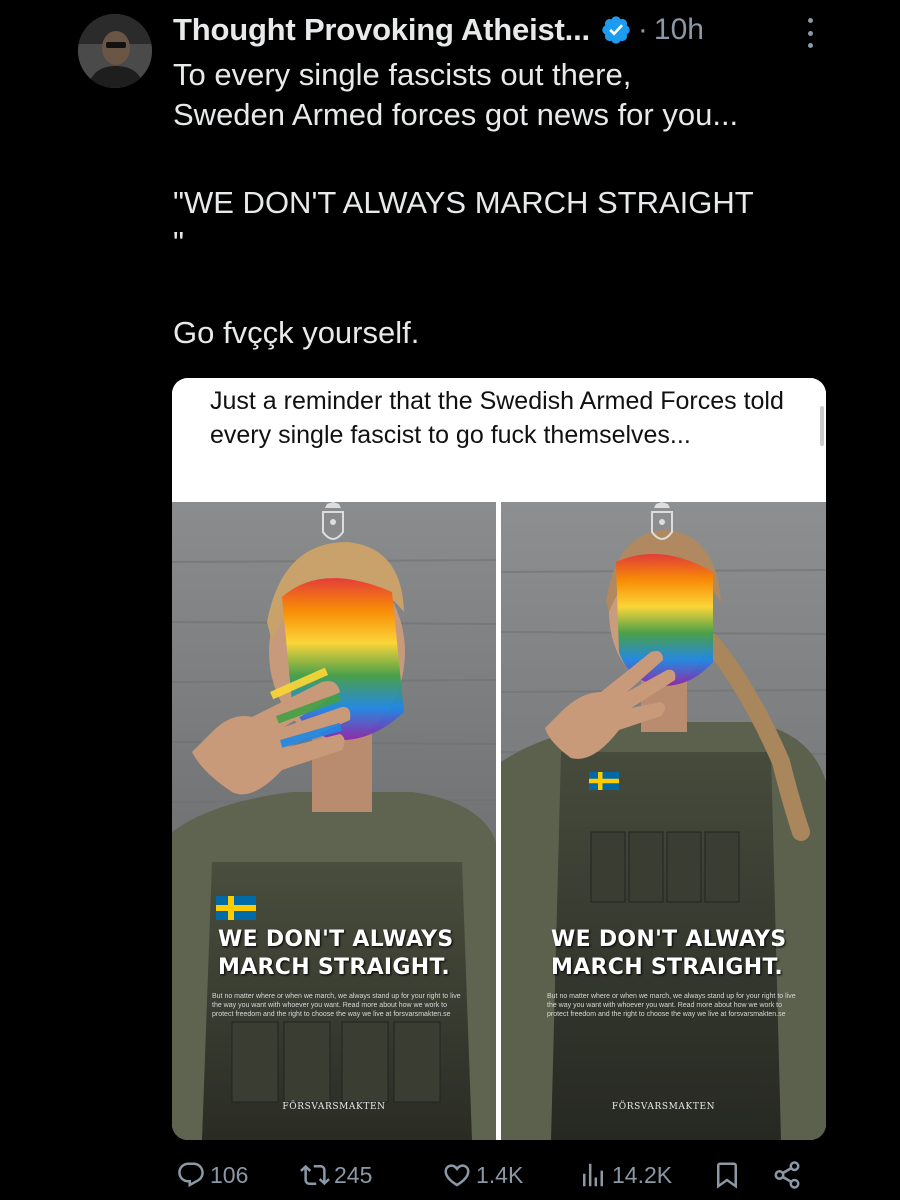 Image resolution: width=900 pixels, height=1200 pixels. I want to click on verified-icon, so click(616, 30).